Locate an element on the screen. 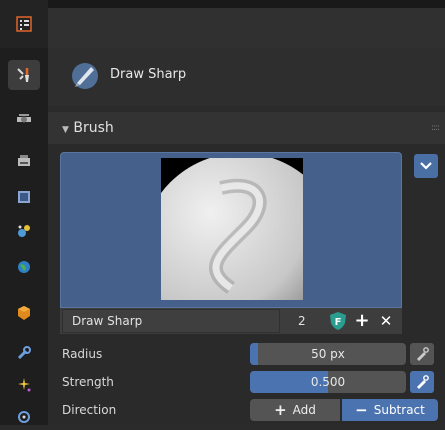 Image resolution: width=445 pixels, height=430 pixels. direction-add-button: + Add is located at coordinates (295, 410).